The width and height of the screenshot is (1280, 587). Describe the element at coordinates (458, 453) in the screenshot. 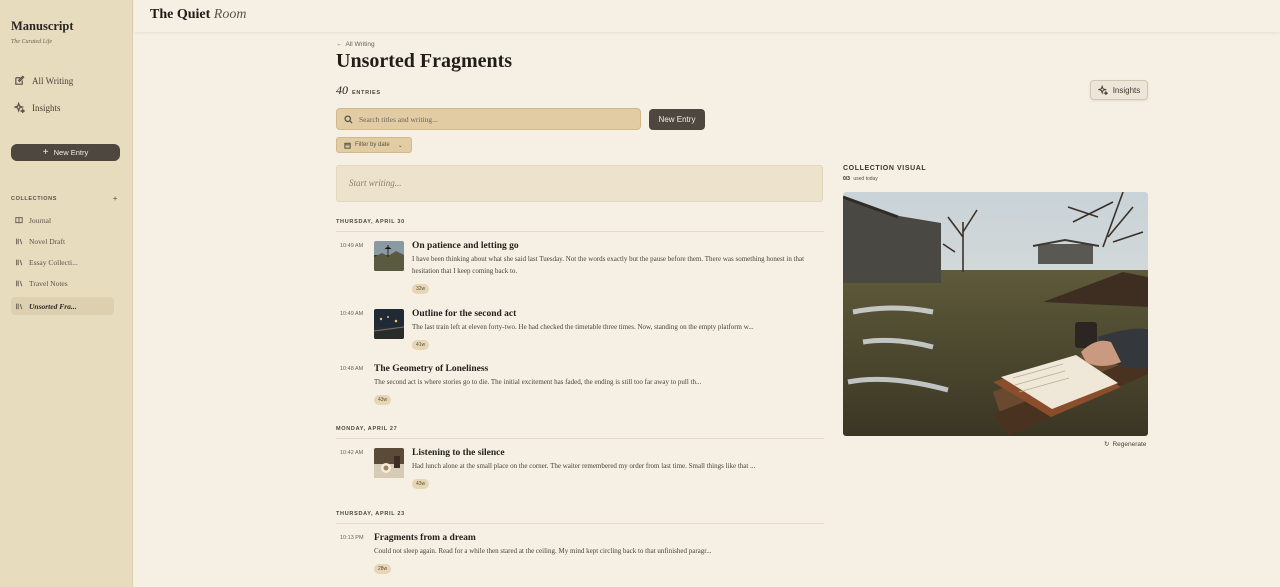

I see `entry-title: Listening to the silence` at that location.